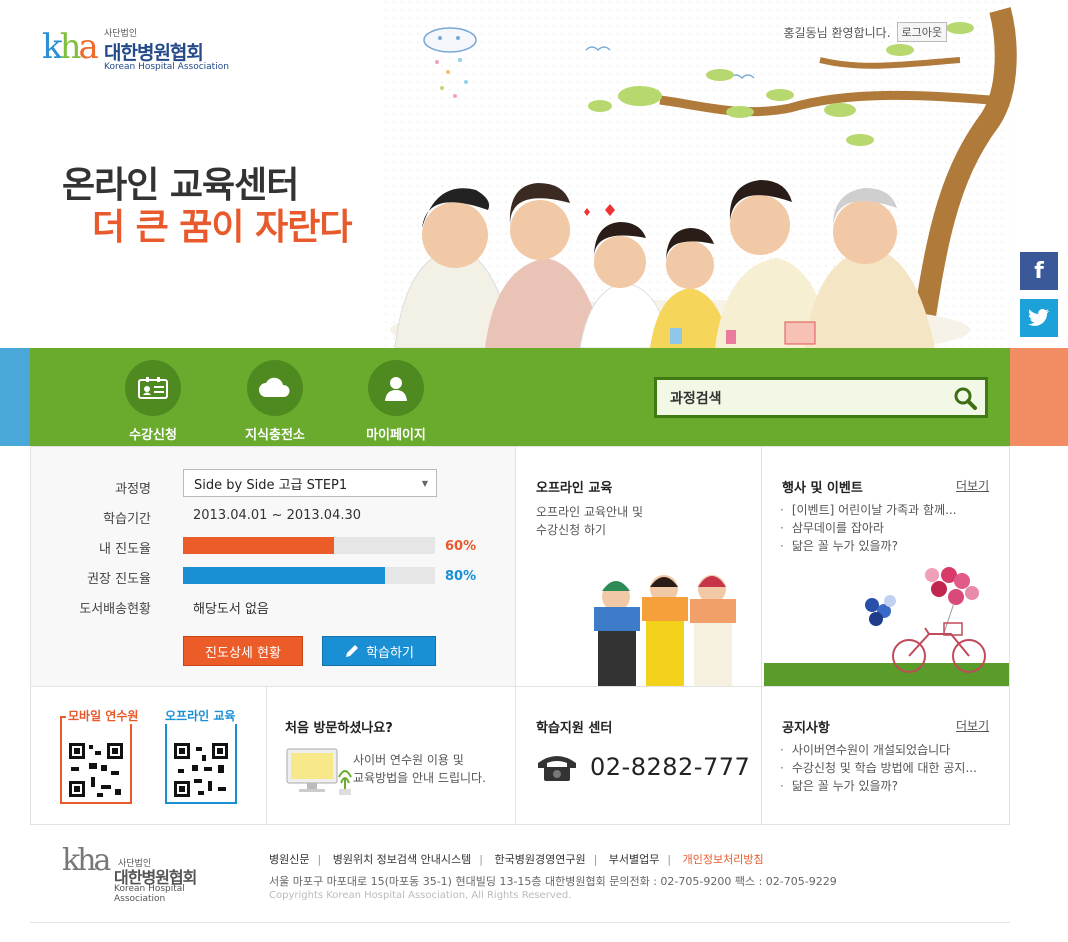  Describe the element at coordinates (574, 728) in the screenshot. I see `support-title: 학습지원 센터` at that location.